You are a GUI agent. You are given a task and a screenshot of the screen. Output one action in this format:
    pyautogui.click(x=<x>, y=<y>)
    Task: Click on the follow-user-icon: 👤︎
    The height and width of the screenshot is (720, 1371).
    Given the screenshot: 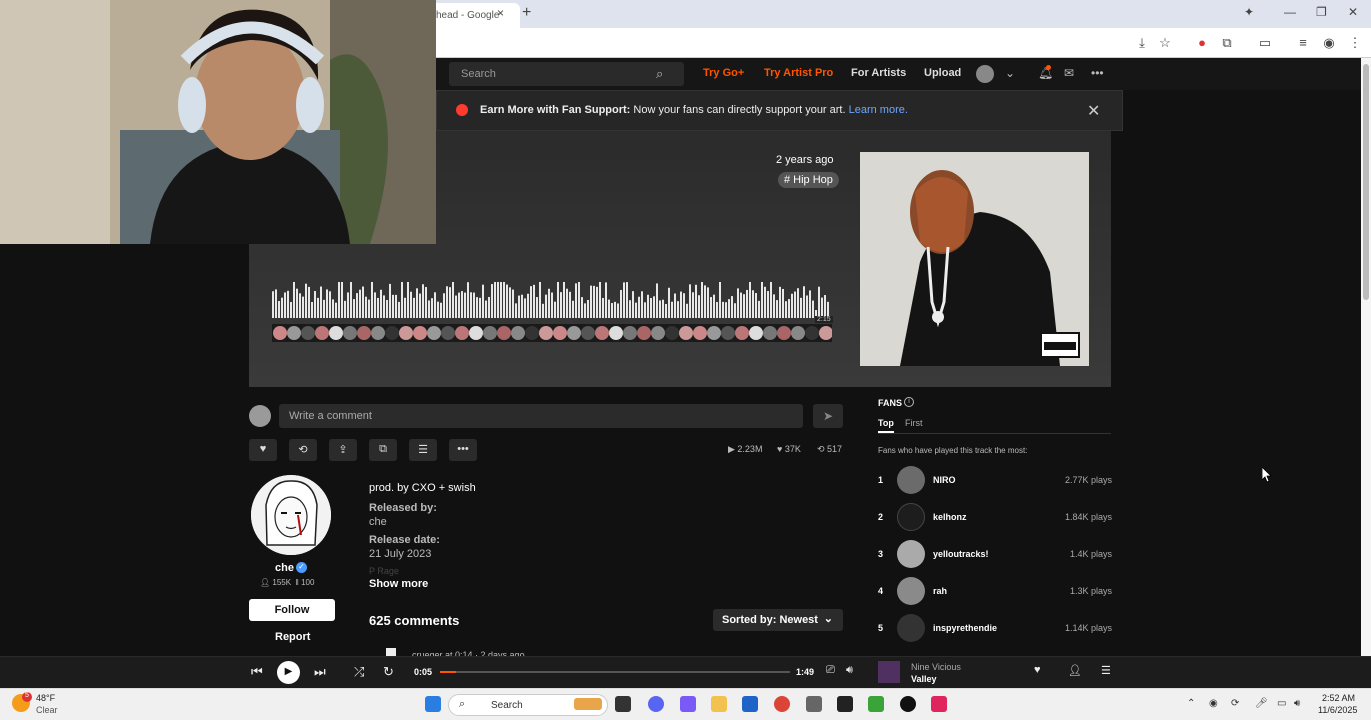 What is the action you would take?
    pyautogui.click(x=1075, y=670)
    